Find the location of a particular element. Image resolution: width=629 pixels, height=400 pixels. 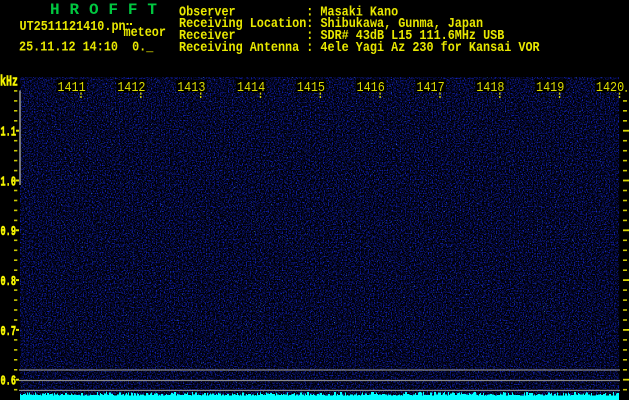

svg-text: 0.6 is located at coordinates (9, 382).